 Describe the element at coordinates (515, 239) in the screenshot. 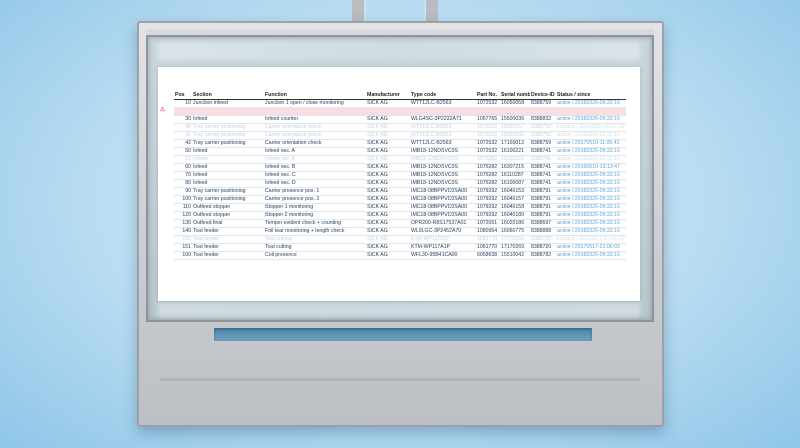

I see `cell-serial: 17170269` at that location.